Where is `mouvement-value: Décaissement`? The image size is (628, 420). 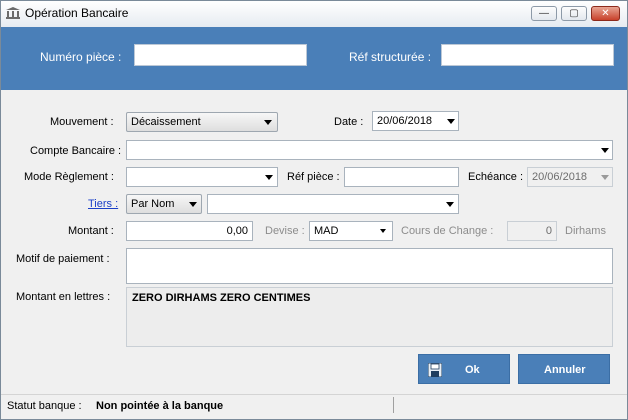 mouvement-value: Décaissement is located at coordinates (166, 122).